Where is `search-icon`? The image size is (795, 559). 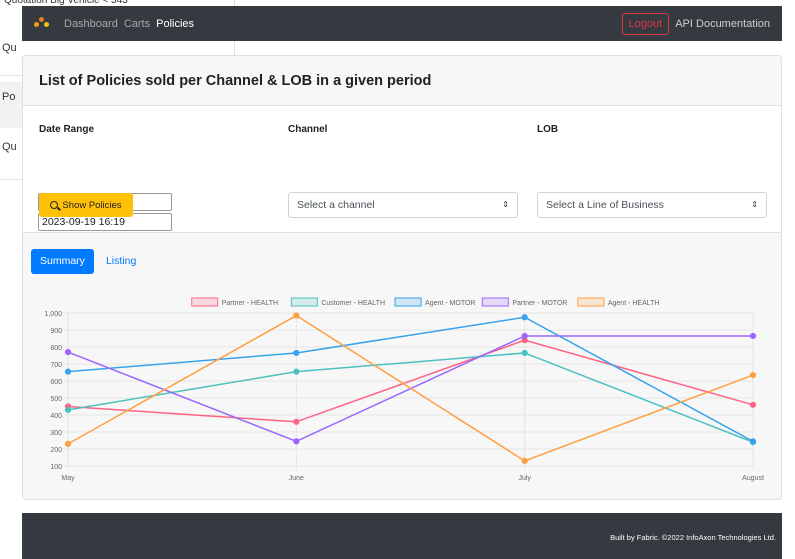 search-icon is located at coordinates (54, 205).